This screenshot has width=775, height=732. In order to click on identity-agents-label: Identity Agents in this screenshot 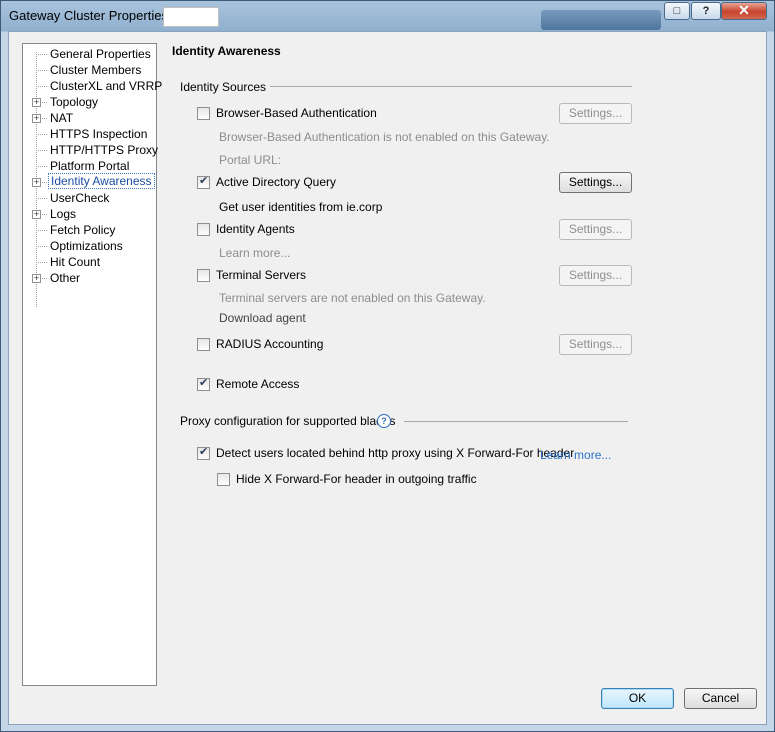, I will do `click(255, 229)`.